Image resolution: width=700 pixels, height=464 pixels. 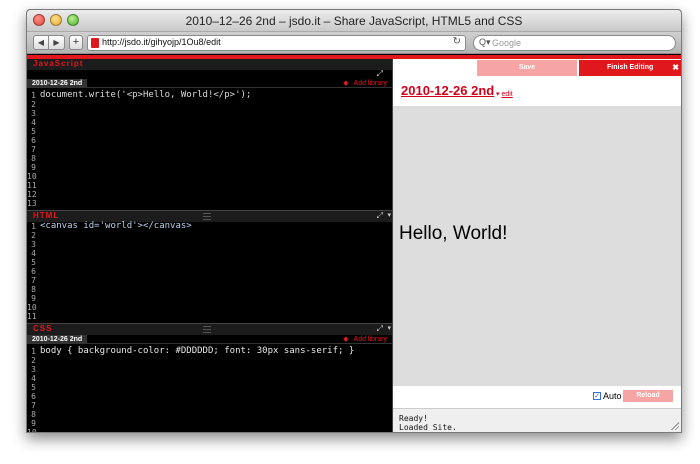 What do you see at coordinates (32, 176) in the screenshot?
I see `line-number: 10` at bounding box center [32, 176].